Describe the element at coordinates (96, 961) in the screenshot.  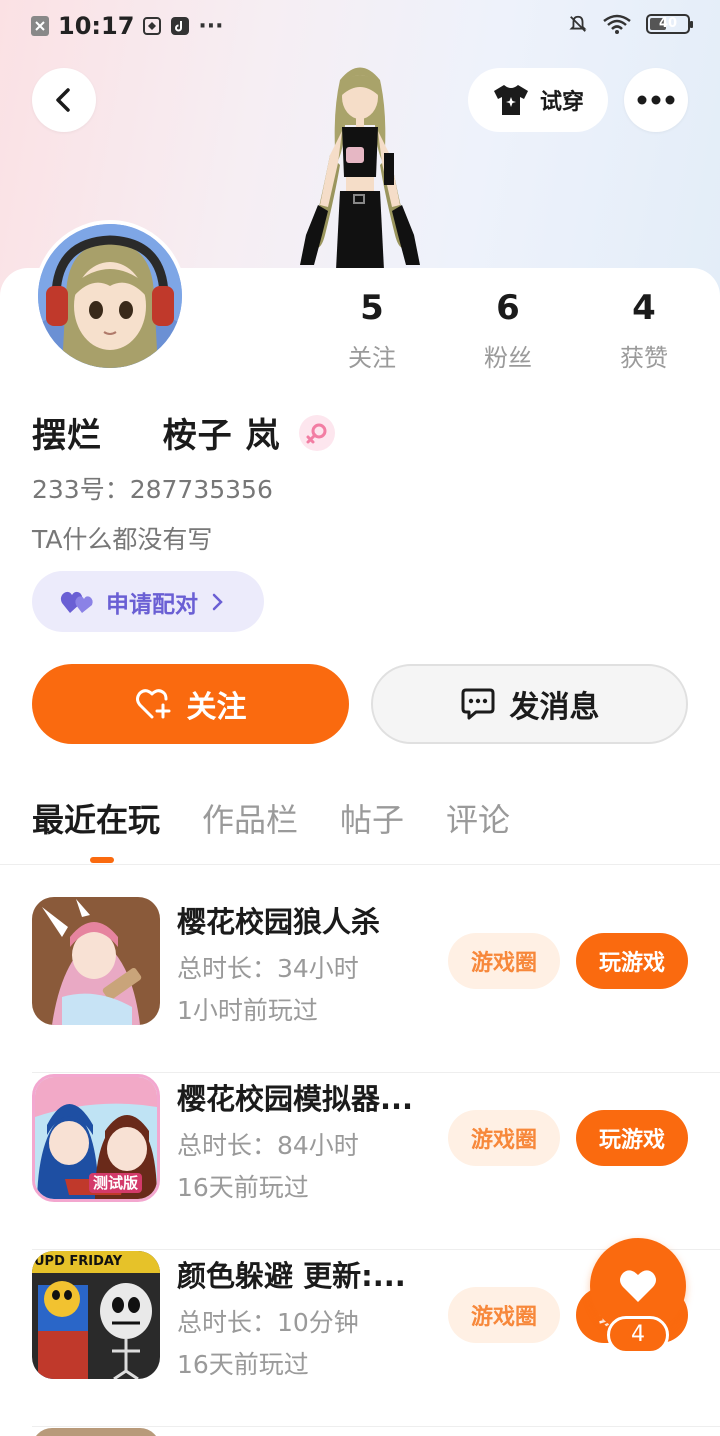
I see `game-thumbnail` at that location.